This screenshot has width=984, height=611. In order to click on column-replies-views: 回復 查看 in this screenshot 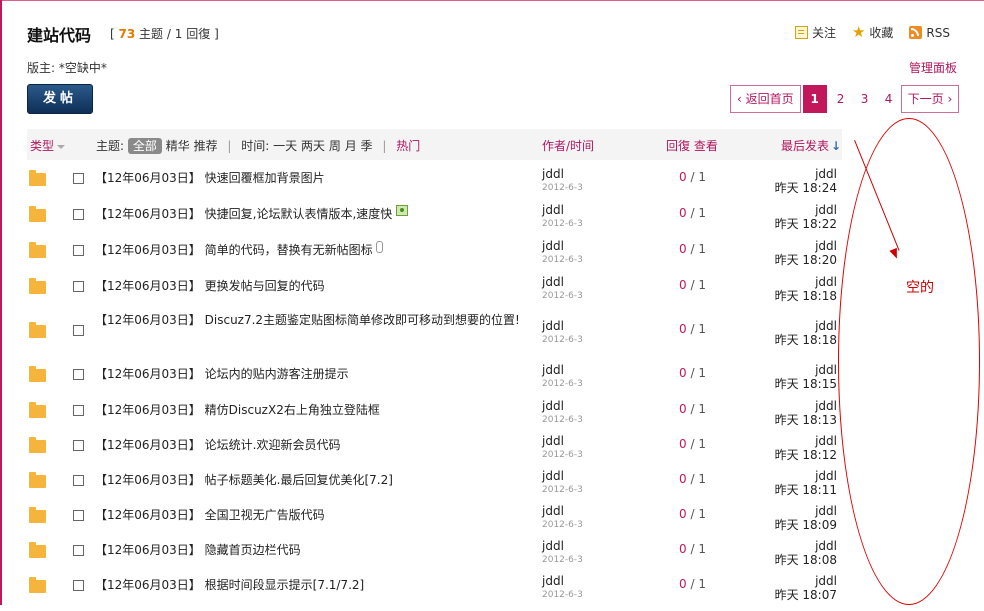, I will do `click(692, 145)`.